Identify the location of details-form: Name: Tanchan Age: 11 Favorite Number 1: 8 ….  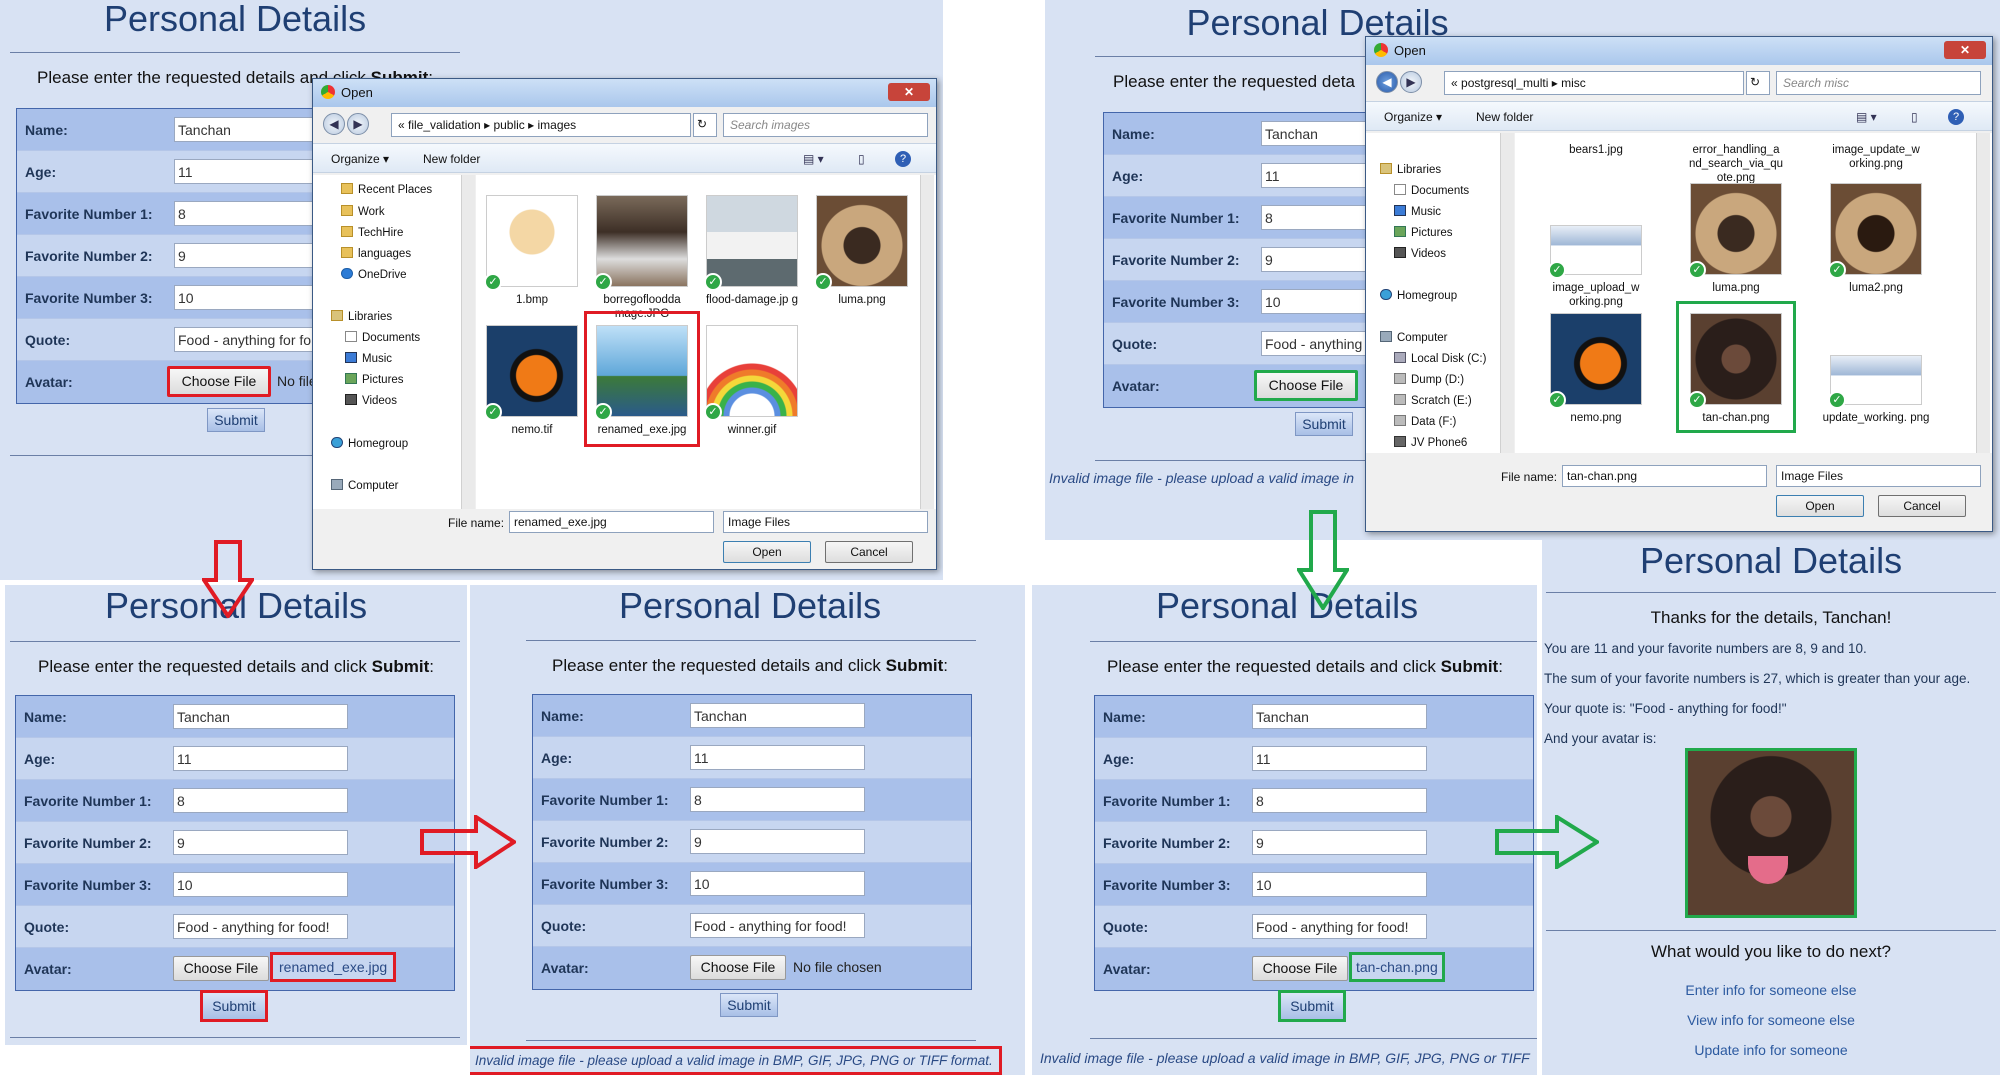
(1314, 843).